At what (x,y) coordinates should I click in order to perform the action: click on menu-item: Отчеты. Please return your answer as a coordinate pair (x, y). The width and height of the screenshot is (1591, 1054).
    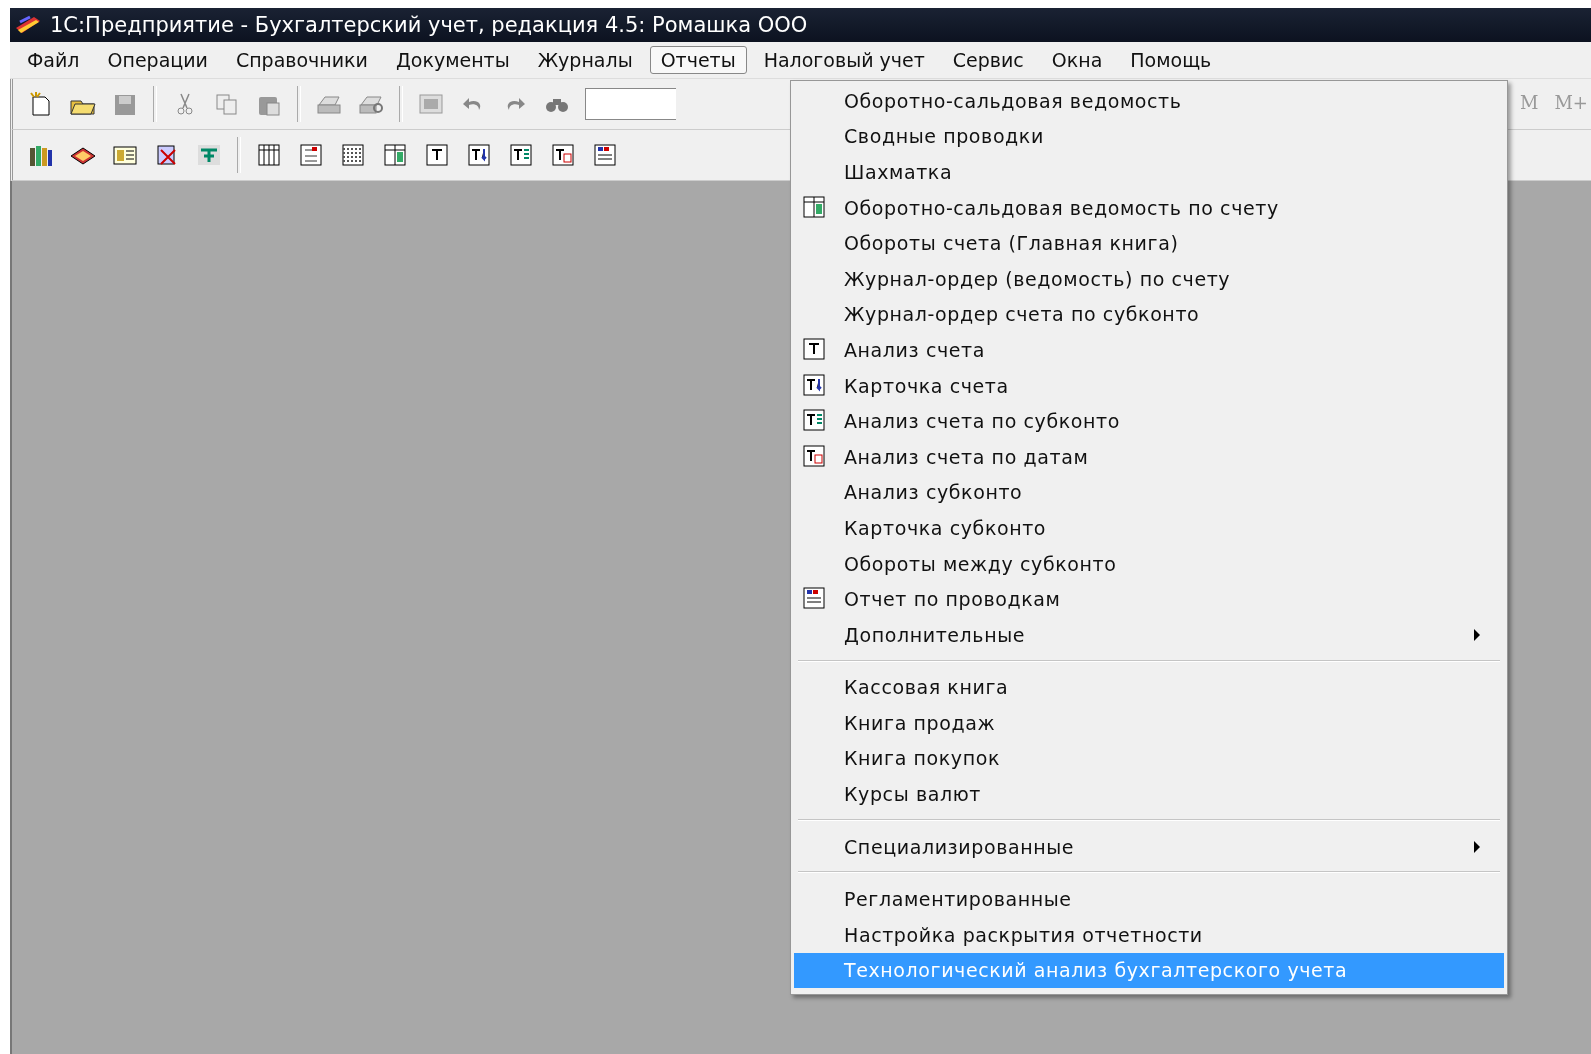
    Looking at the image, I should click on (698, 60).